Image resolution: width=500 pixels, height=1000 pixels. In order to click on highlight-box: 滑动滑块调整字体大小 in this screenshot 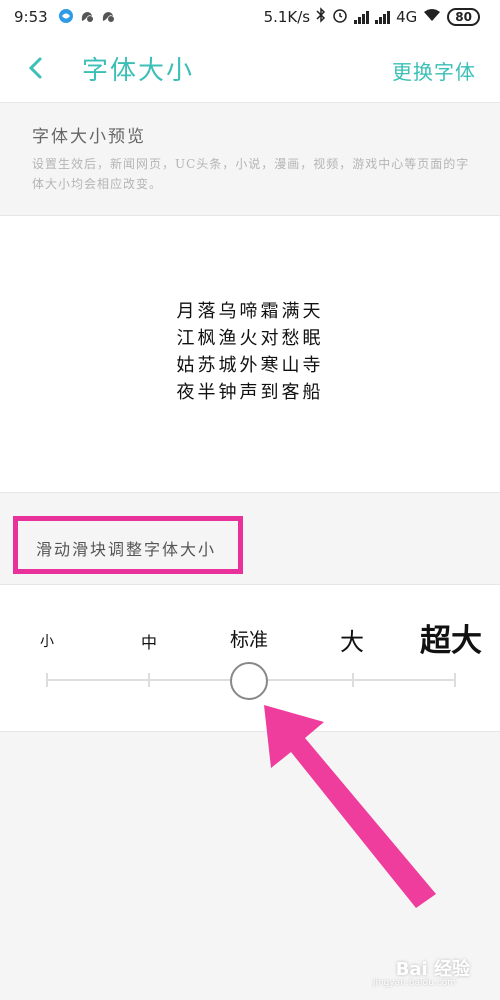, I will do `click(128, 545)`.